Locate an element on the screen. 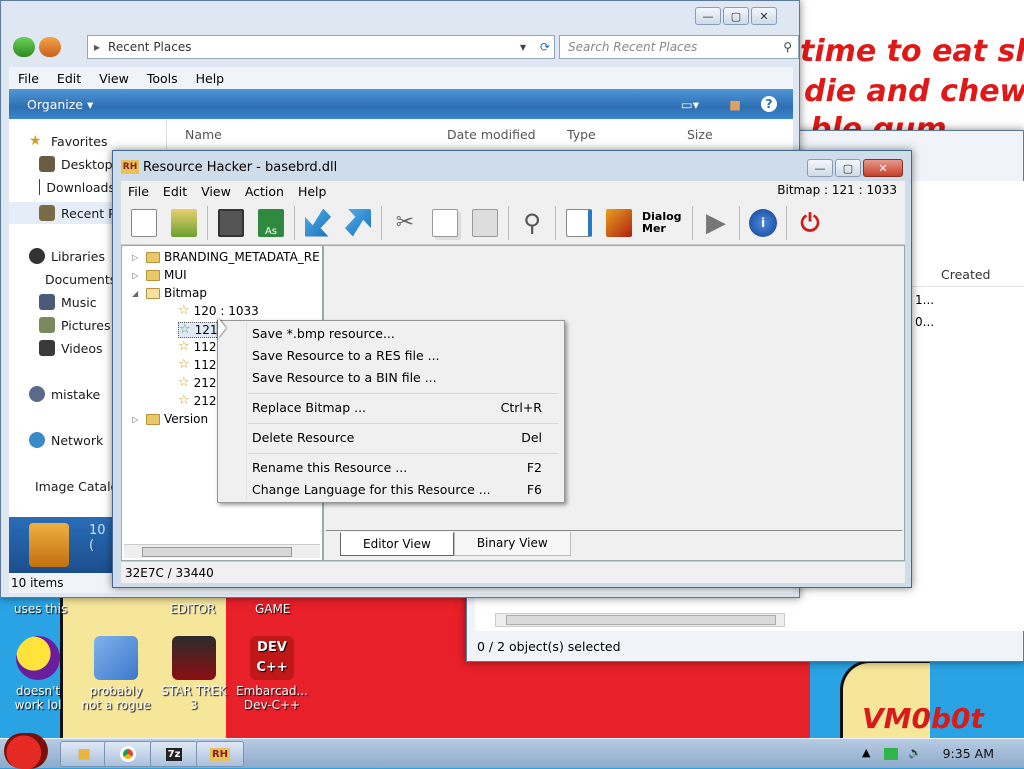  nav-videos: Videos is located at coordinates (71, 348).